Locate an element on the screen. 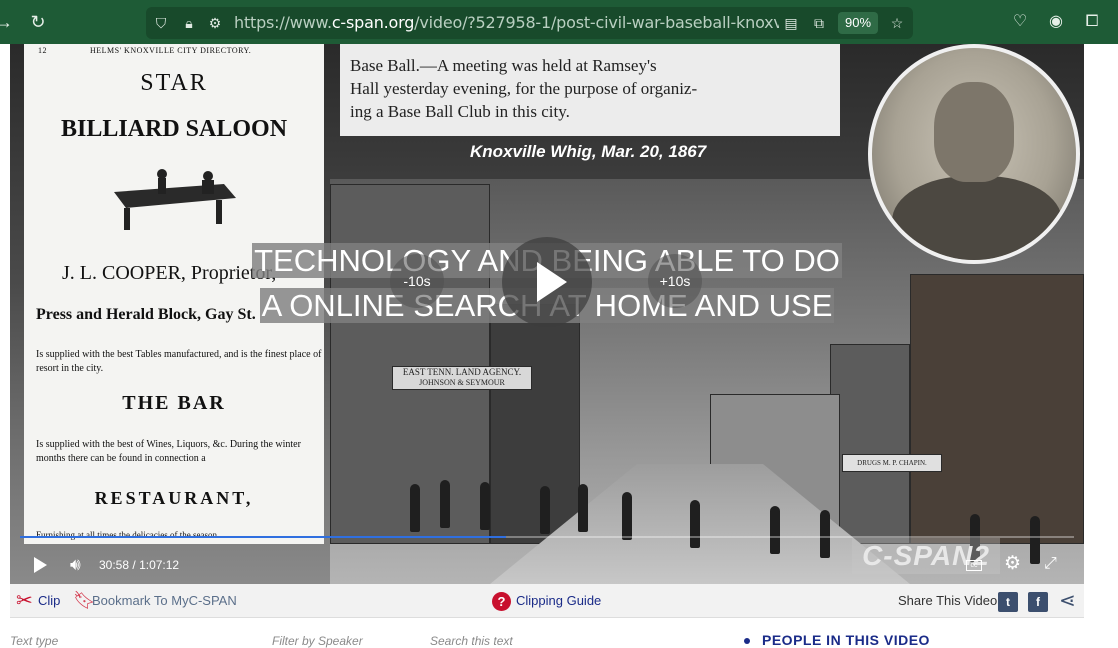  fullscreen-icon: ⤢ is located at coordinates (1050, 564).